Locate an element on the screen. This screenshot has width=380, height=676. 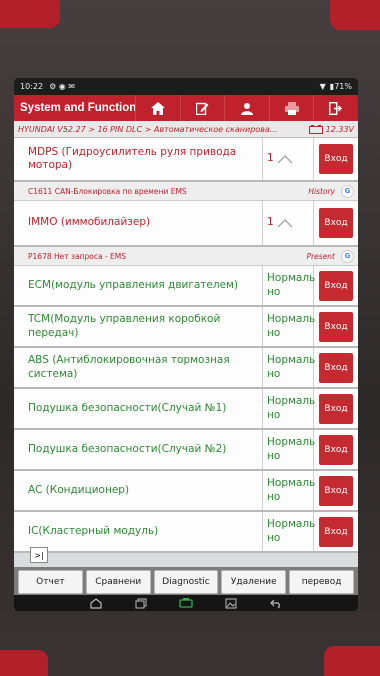
battery-level: 71 is located at coordinates (339, 86).